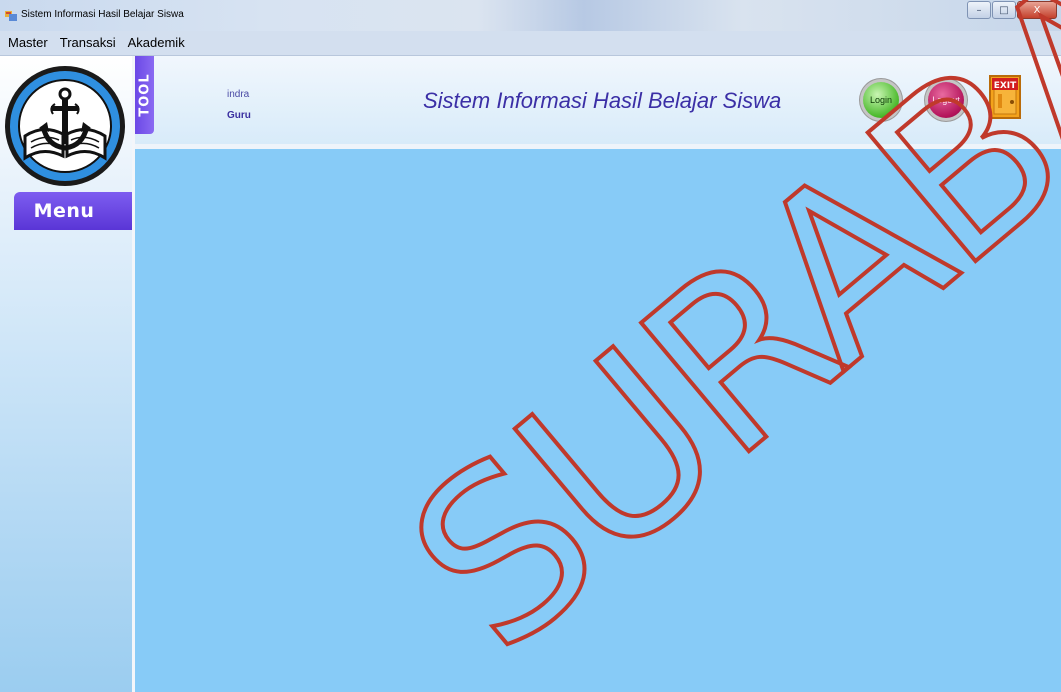 The image size is (1061, 692). What do you see at coordinates (66, 374) in the screenshot?
I see `sidebar: Menu` at bounding box center [66, 374].